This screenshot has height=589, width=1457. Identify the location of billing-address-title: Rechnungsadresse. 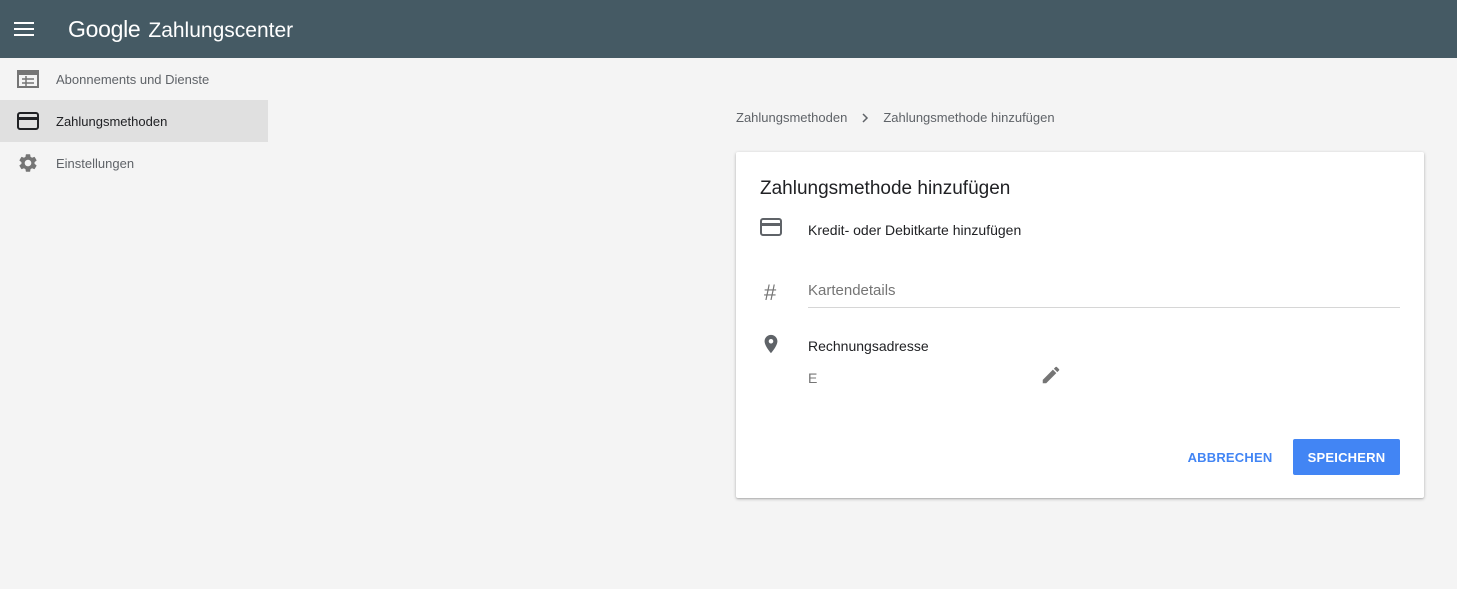
(868, 346).